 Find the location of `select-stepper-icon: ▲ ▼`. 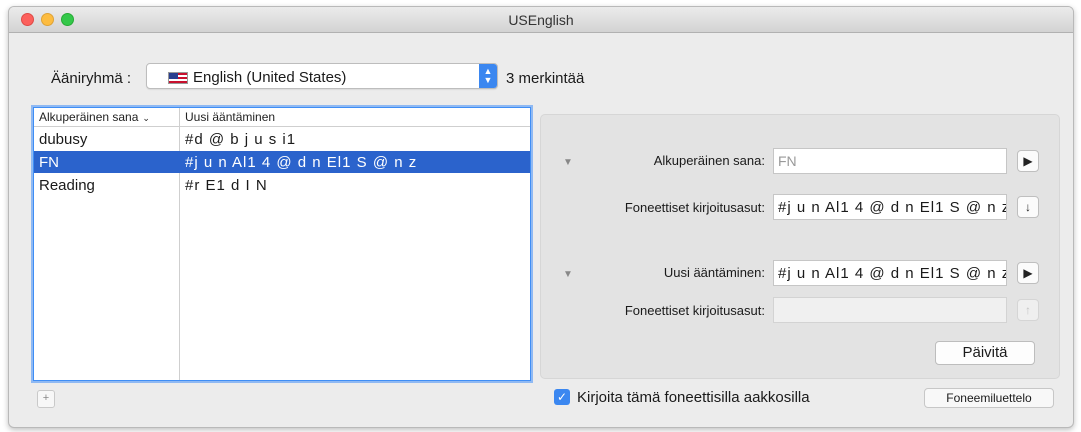

select-stepper-icon: ▲ ▼ is located at coordinates (488, 76).